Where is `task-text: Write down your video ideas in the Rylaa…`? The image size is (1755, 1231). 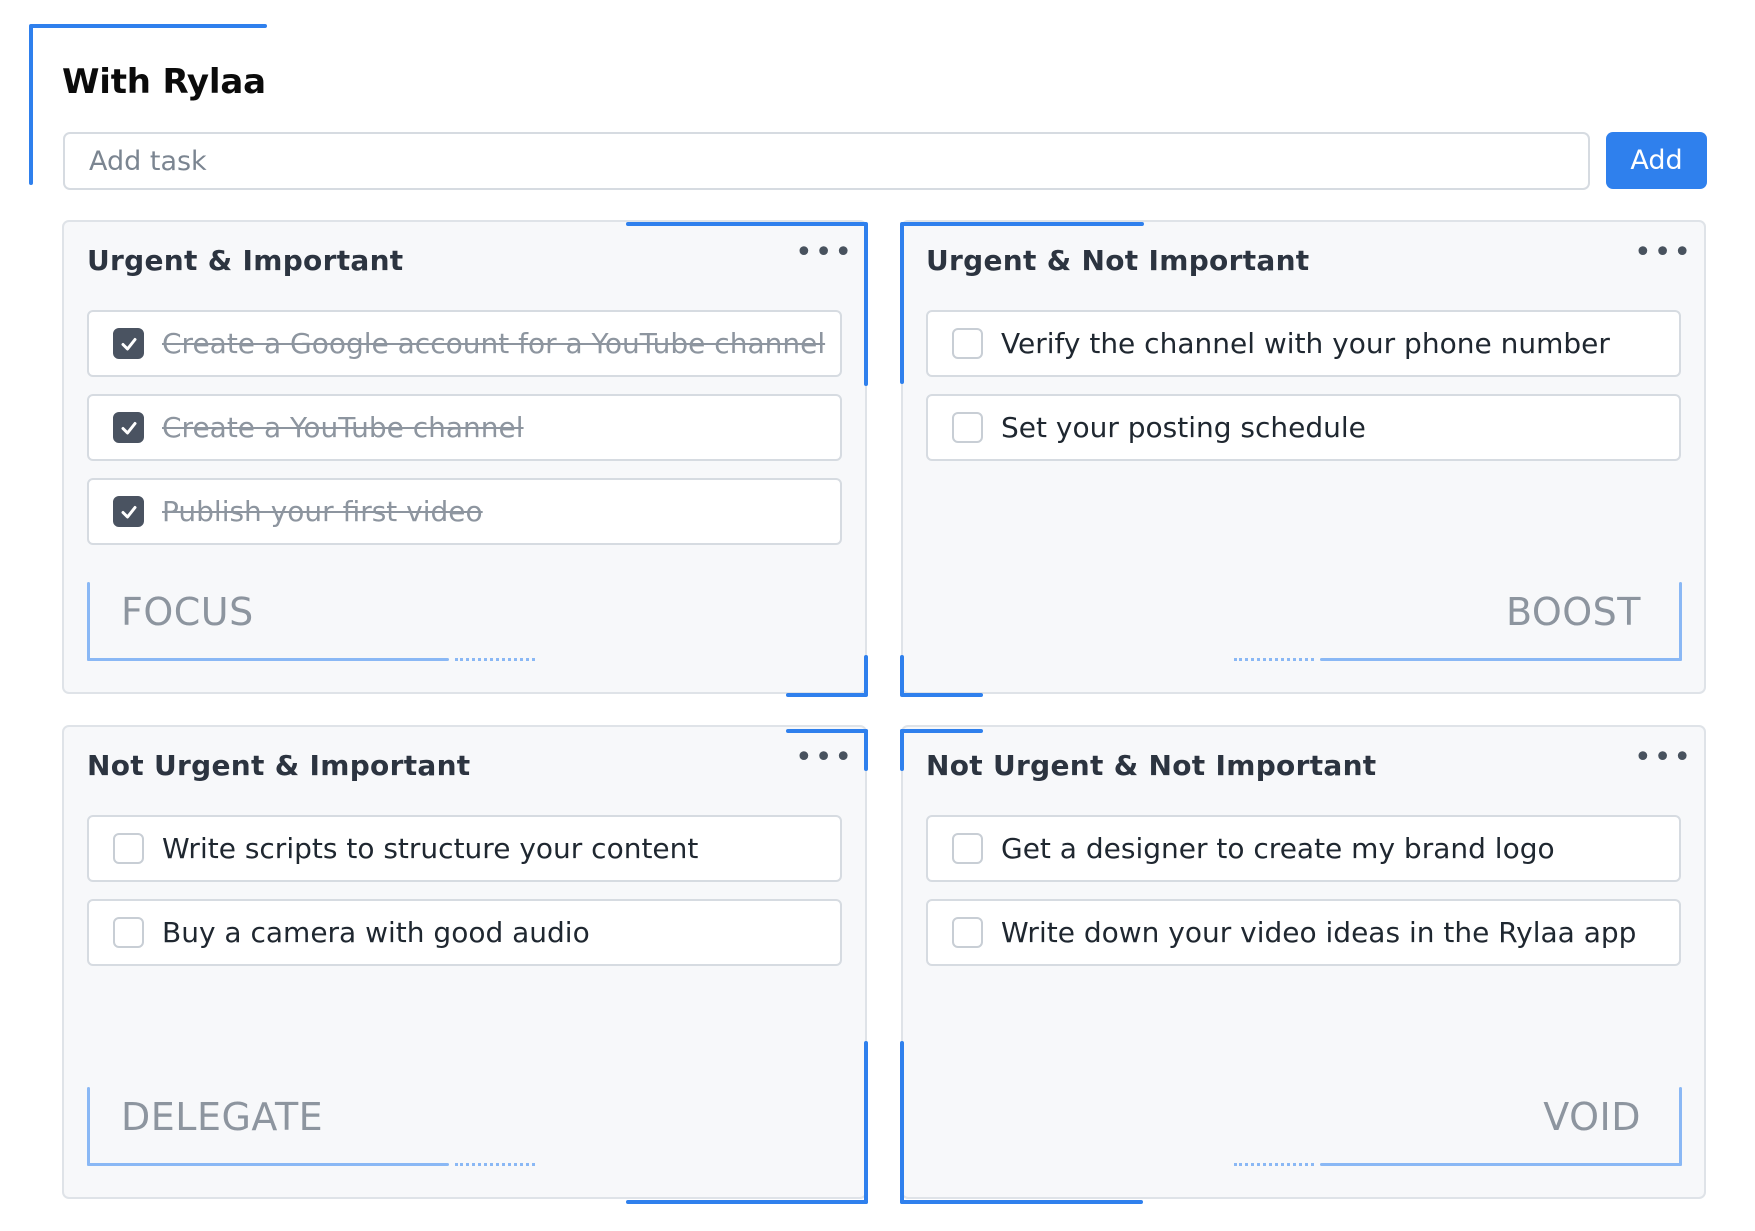 task-text: Write down your video ideas in the Rylaa… is located at coordinates (1319, 932).